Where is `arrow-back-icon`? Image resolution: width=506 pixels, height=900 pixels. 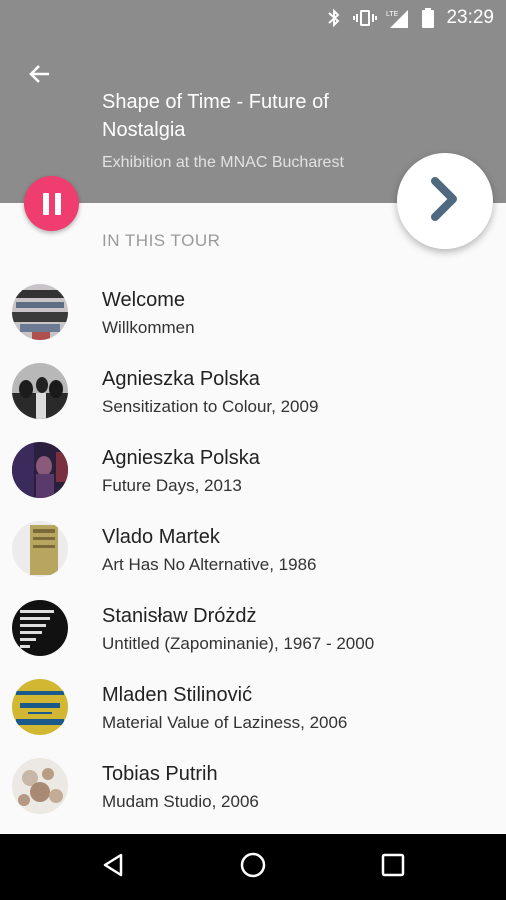
arrow-back-icon is located at coordinates (40, 76).